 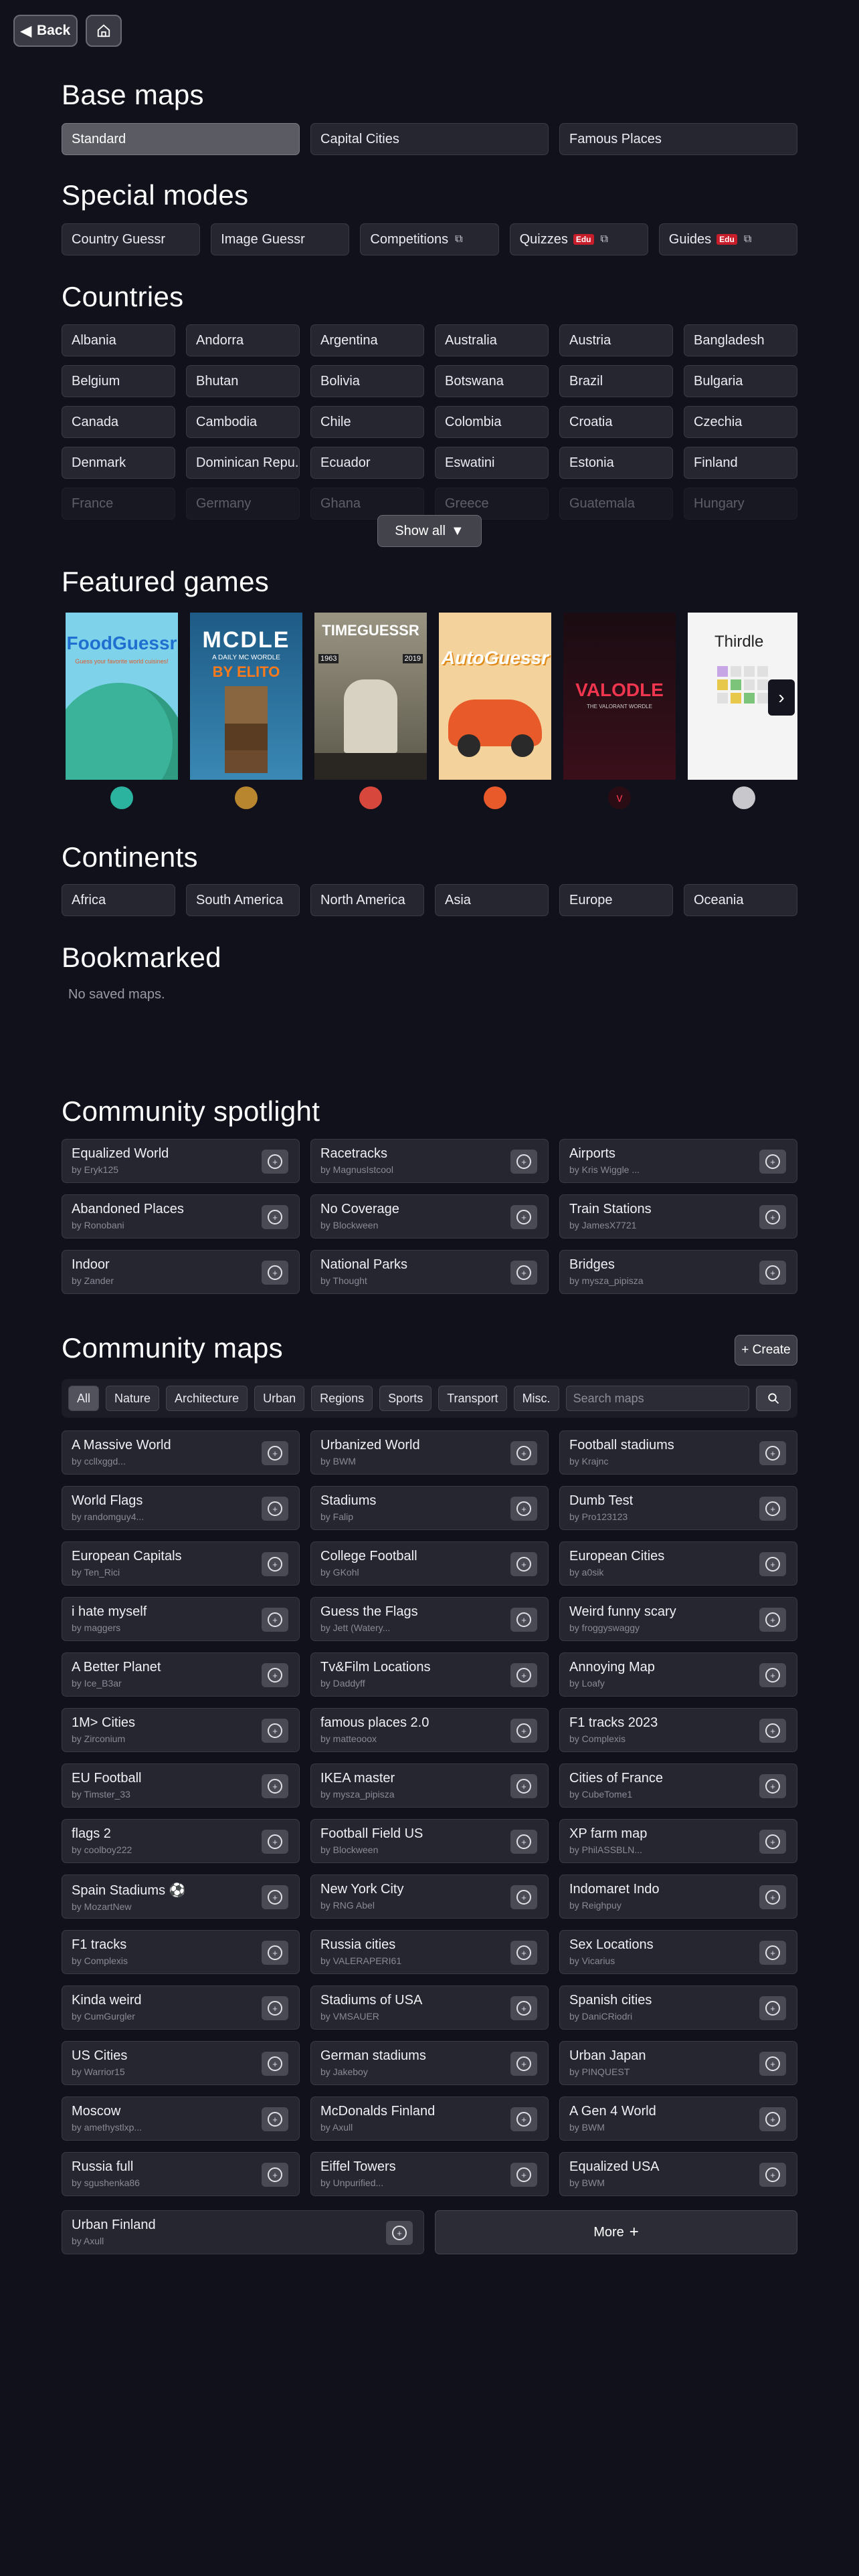 I want to click on base-map-capital-cities: Capital Cities, so click(x=429, y=139).